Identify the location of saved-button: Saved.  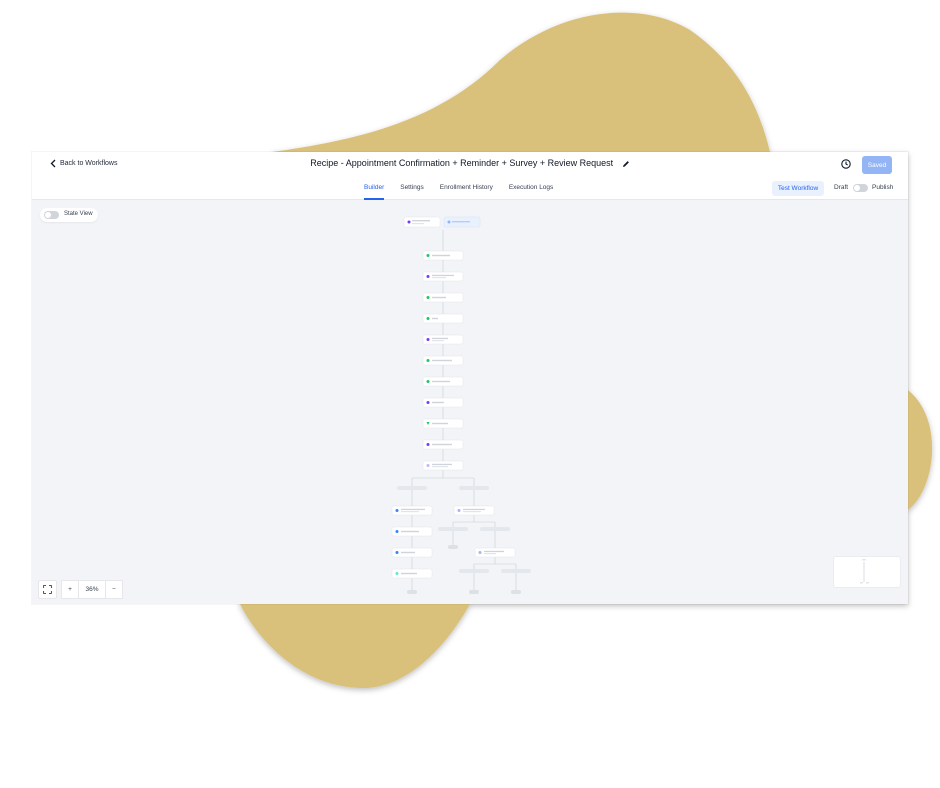
(877, 165).